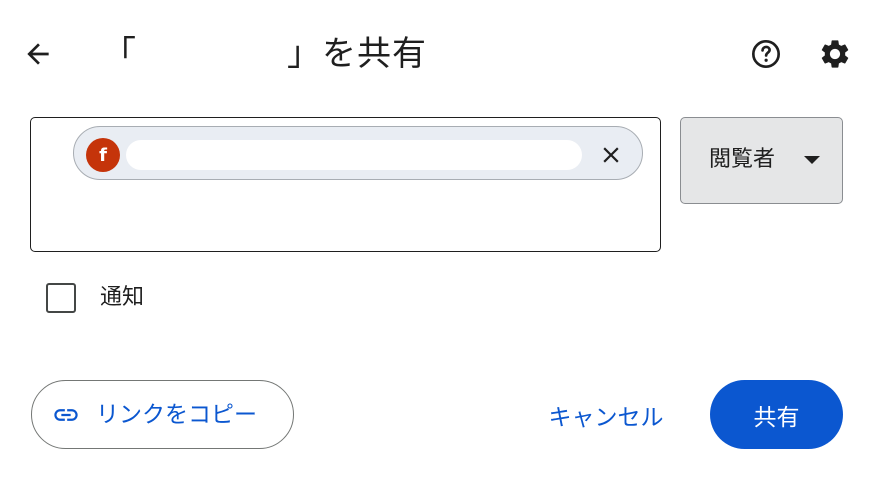 The height and width of the screenshot is (484, 875). I want to click on remove-recipient-button, so click(611, 155).